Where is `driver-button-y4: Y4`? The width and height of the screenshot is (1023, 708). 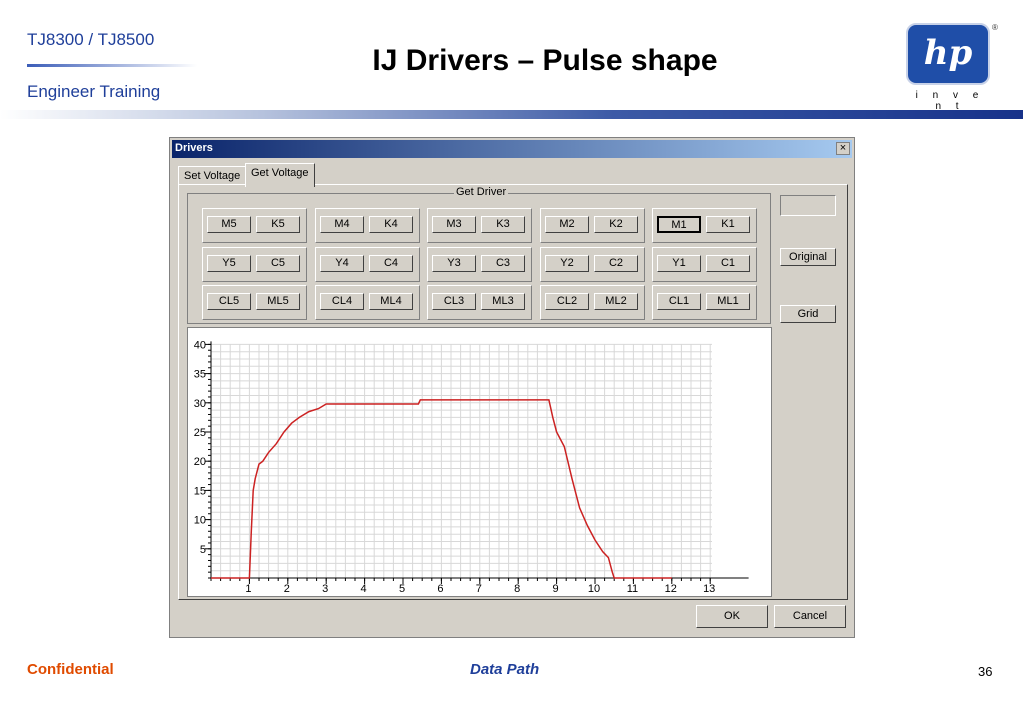 driver-button-y4: Y4 is located at coordinates (342, 263).